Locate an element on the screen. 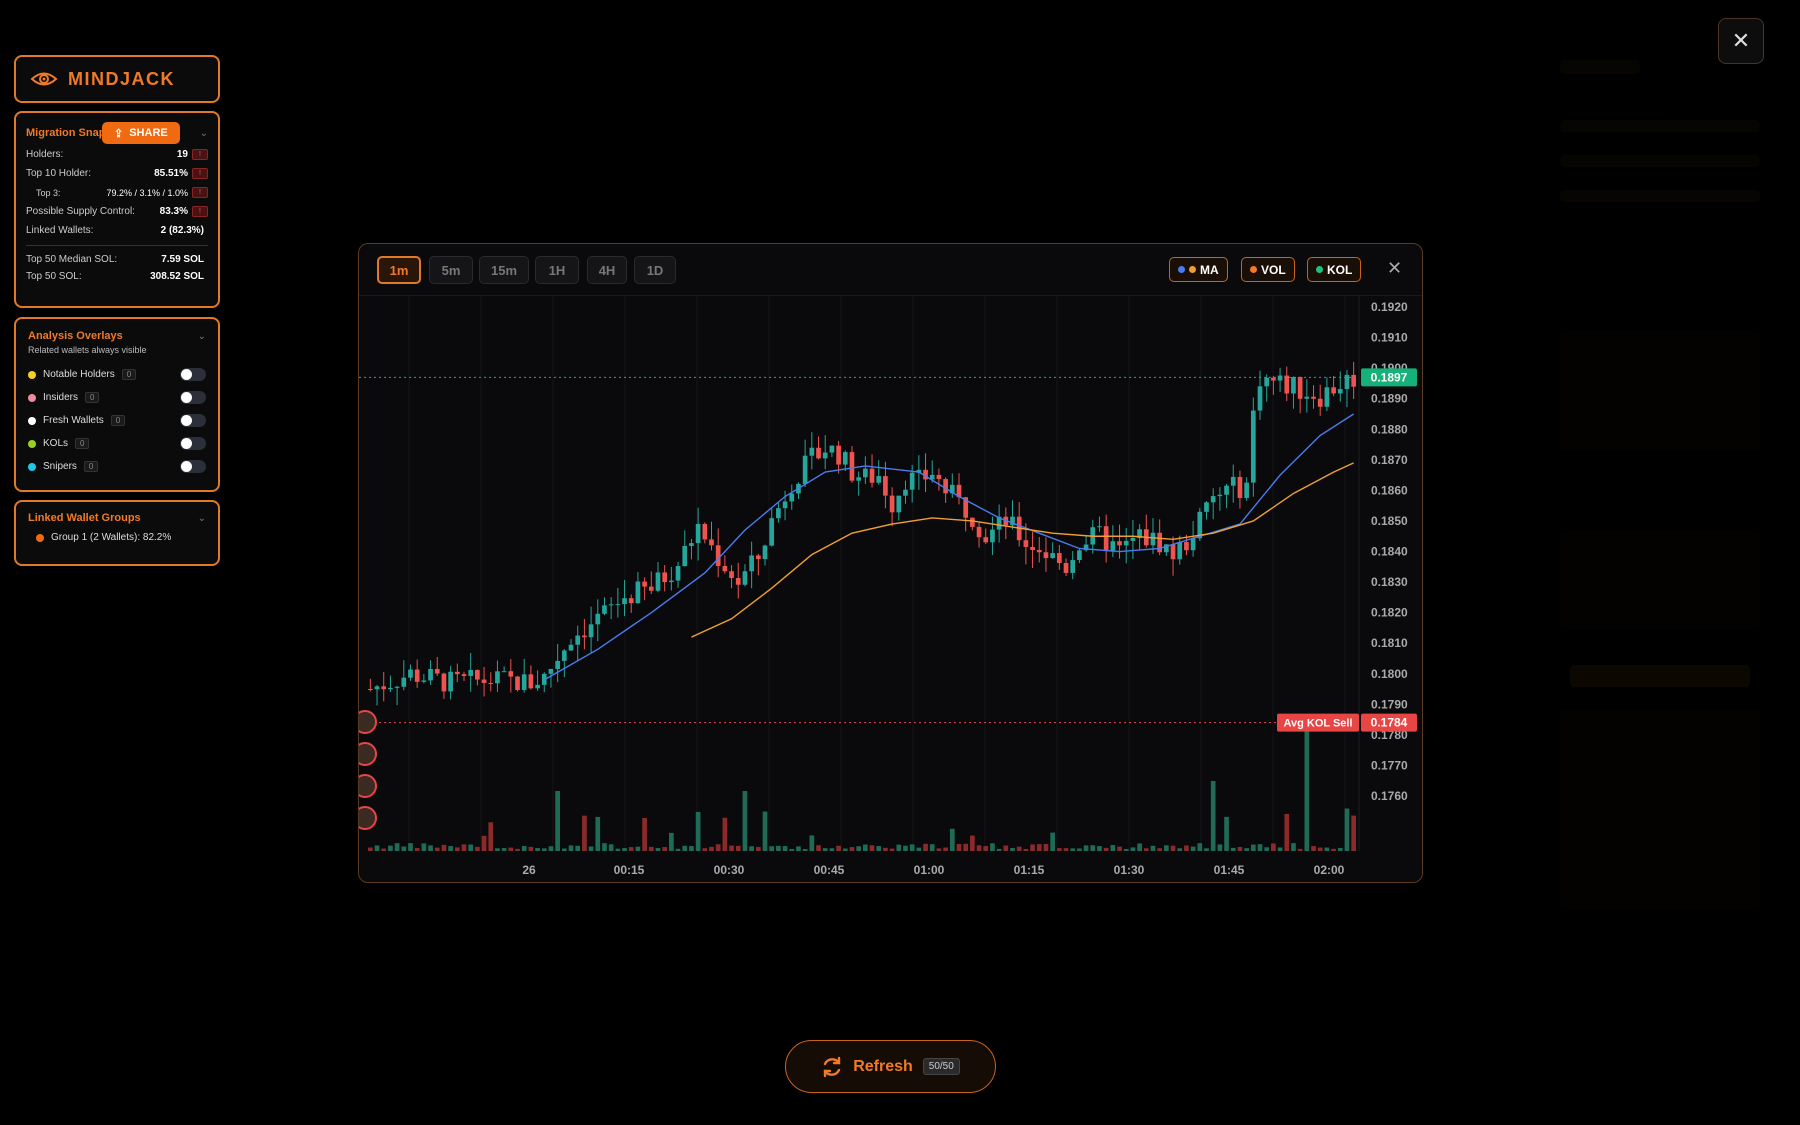  timeframe-15m: 15m is located at coordinates (504, 270).